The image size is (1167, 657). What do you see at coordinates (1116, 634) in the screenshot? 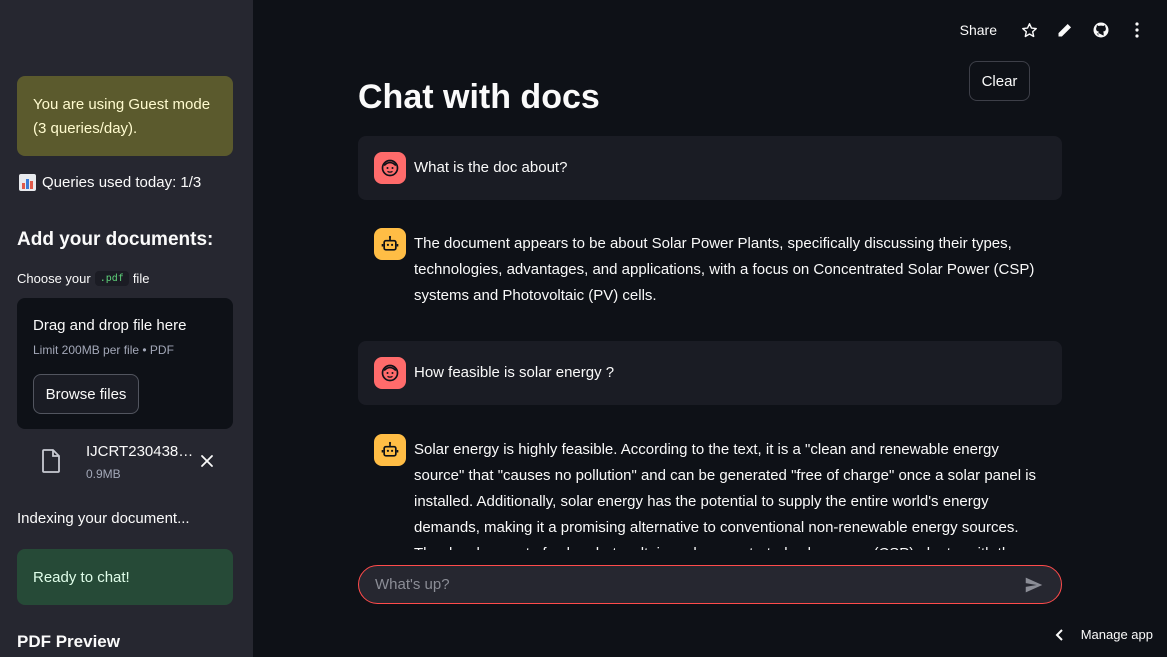
I see `manage-app-label: Manage app` at bounding box center [1116, 634].